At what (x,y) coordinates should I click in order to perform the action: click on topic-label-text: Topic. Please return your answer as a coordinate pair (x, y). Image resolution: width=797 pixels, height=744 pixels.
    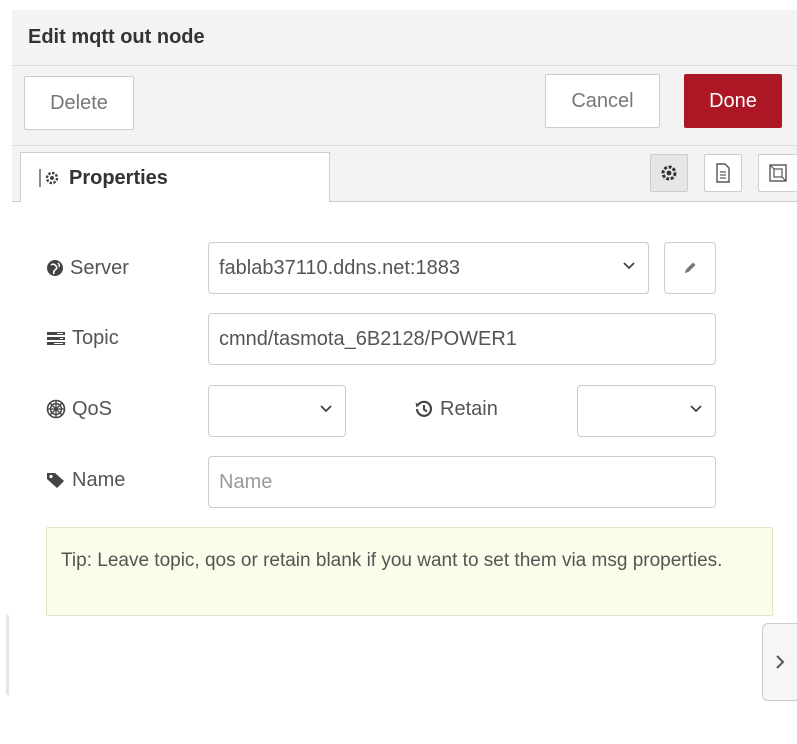
    Looking at the image, I should click on (95, 337).